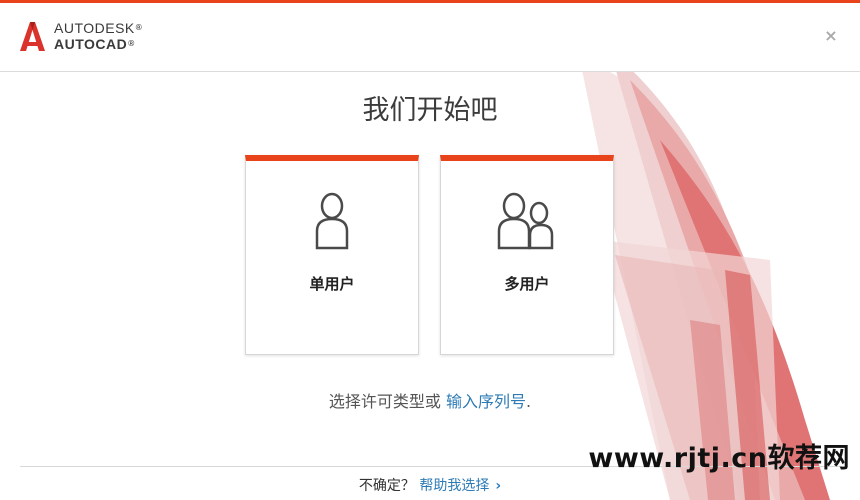 Image resolution: width=860 pixels, height=500 pixels. I want to click on single-user-icon, so click(332, 221).